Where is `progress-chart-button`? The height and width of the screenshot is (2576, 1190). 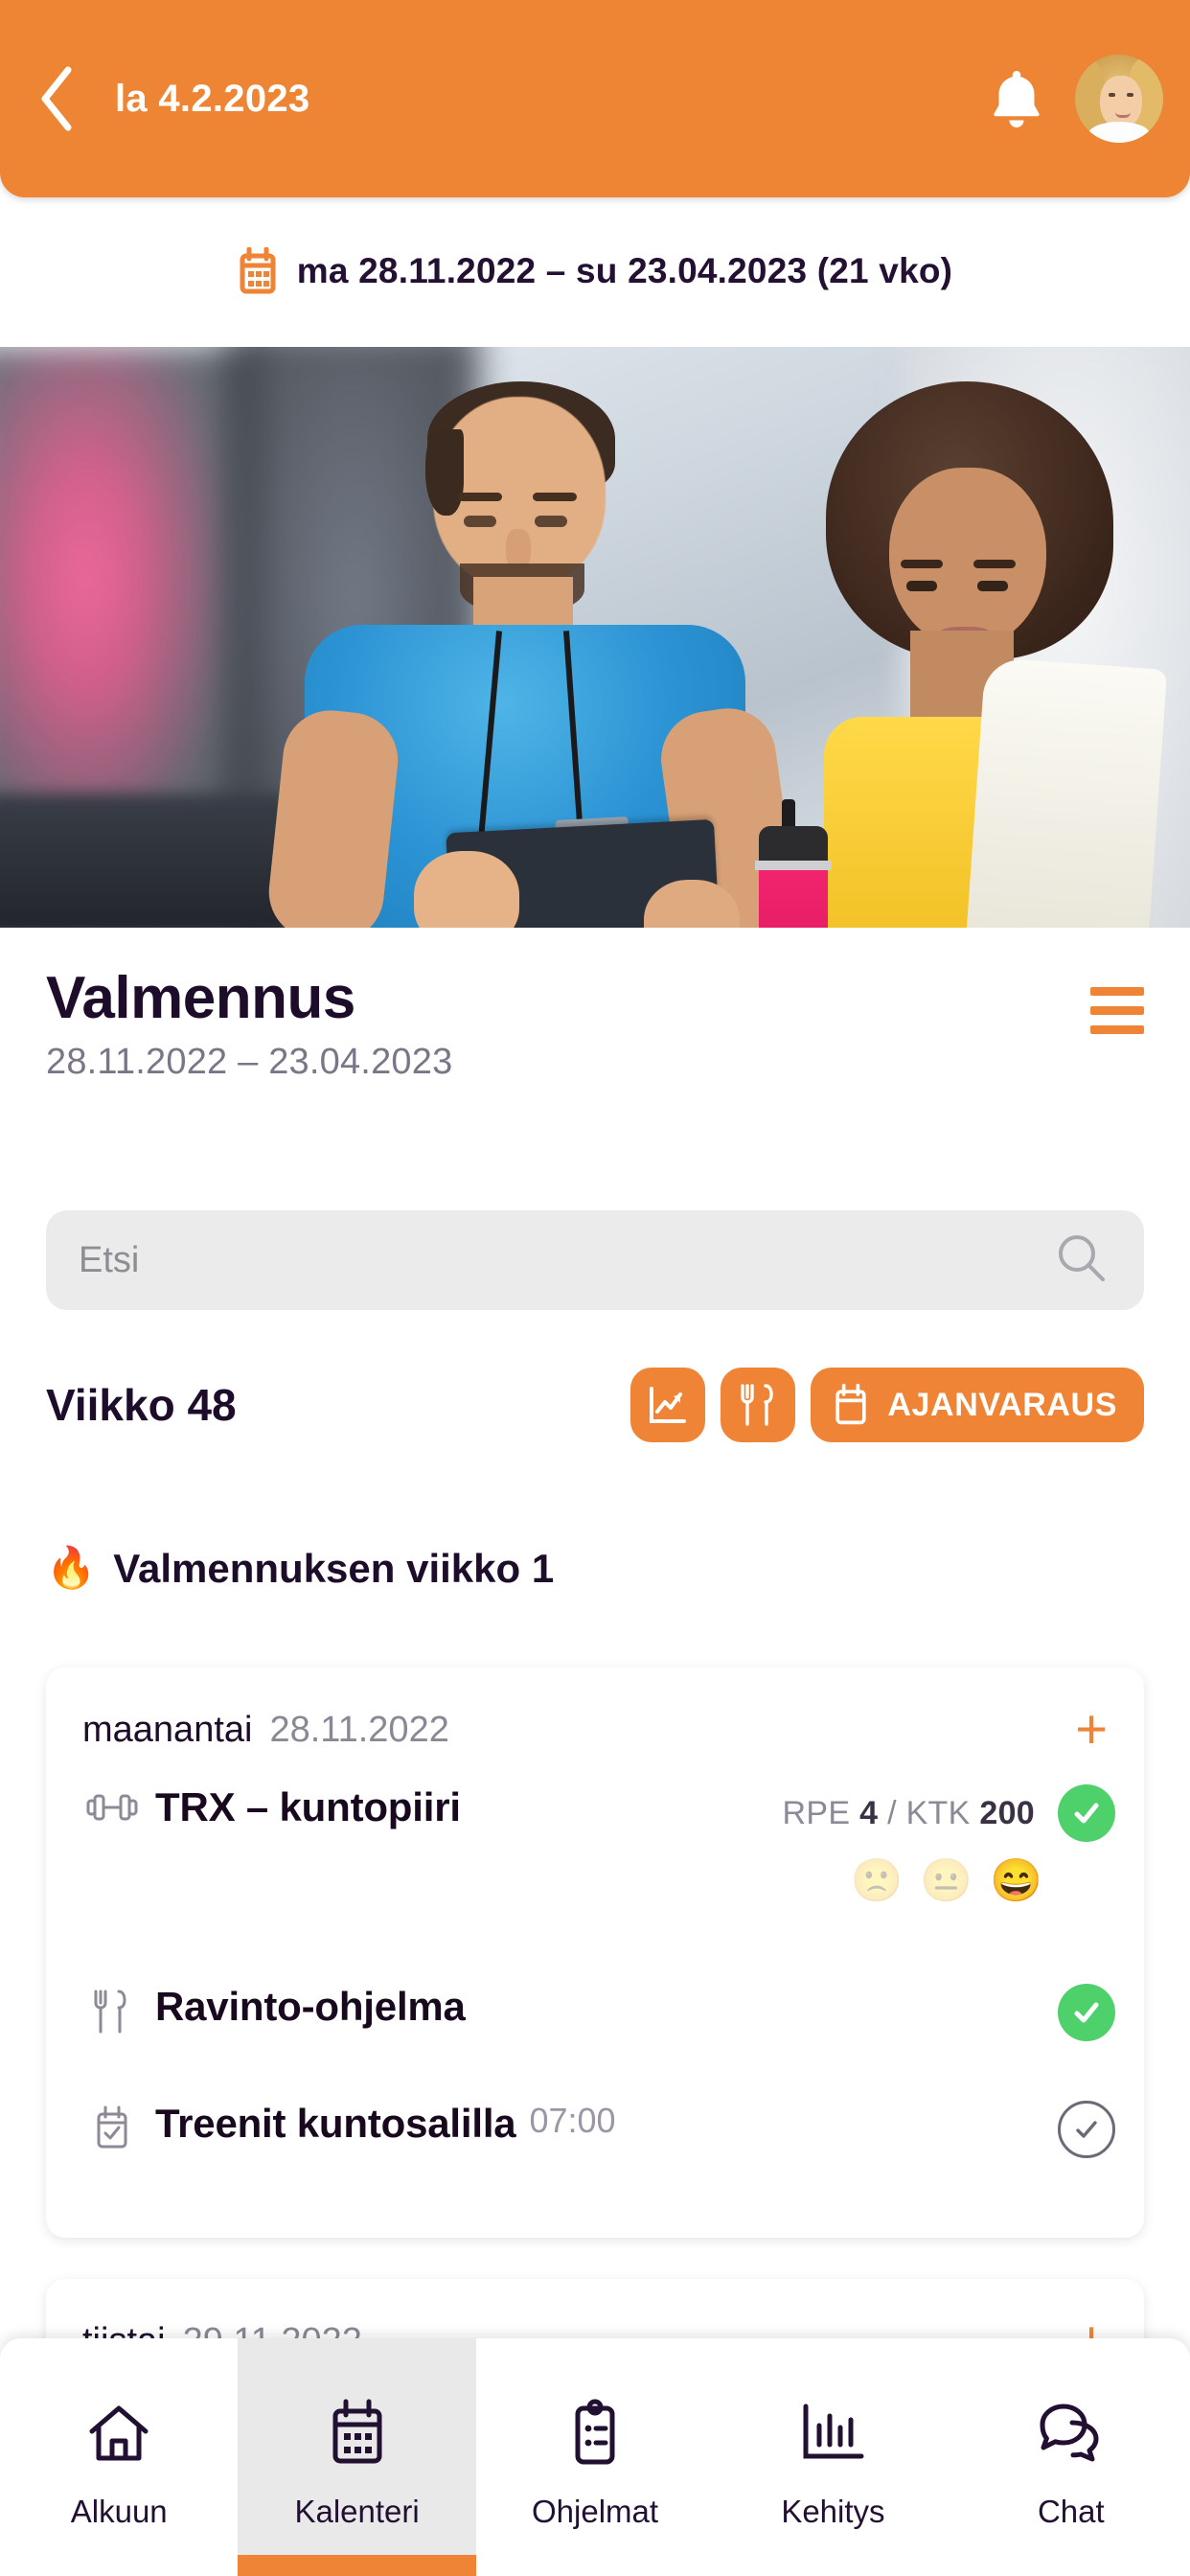 progress-chart-button is located at coordinates (668, 1405).